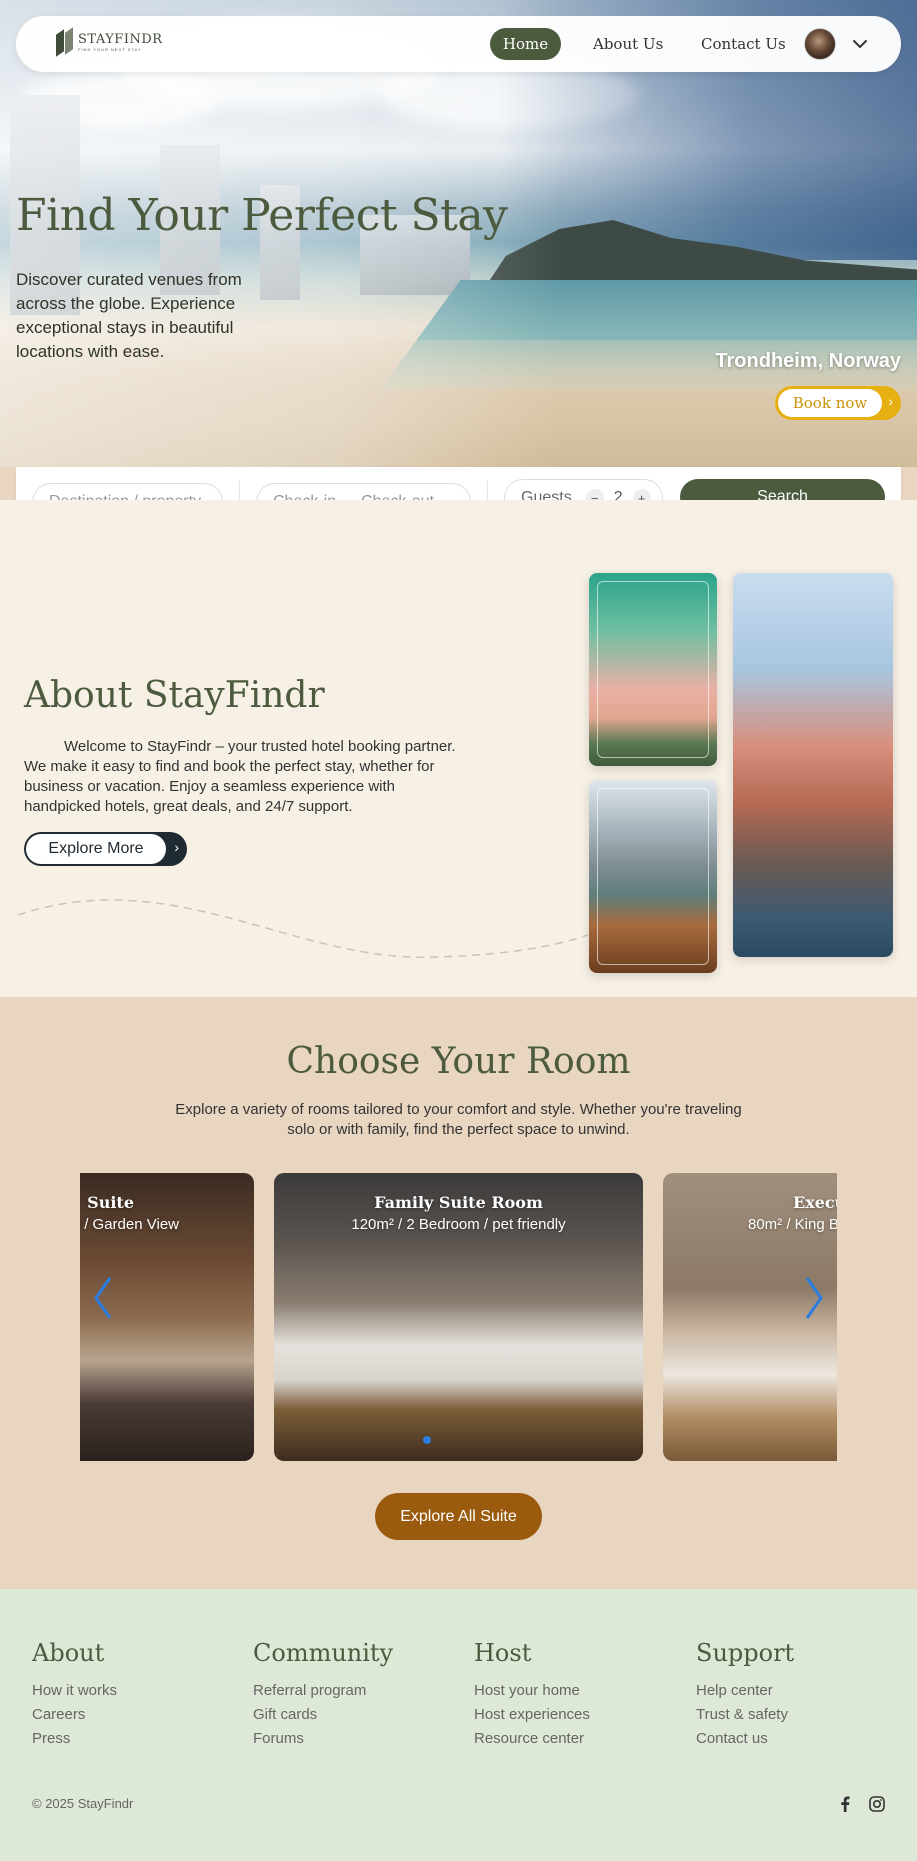 This screenshot has height=1861, width=917. I want to click on nav-contact: Contact Us, so click(743, 44).